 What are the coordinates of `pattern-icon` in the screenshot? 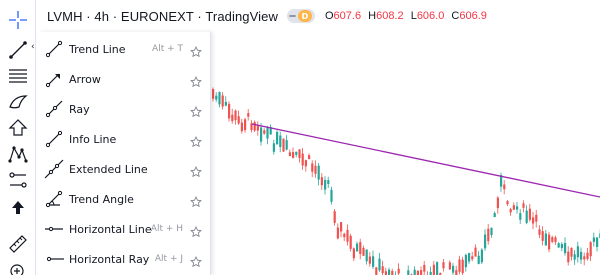 It's located at (18, 154).